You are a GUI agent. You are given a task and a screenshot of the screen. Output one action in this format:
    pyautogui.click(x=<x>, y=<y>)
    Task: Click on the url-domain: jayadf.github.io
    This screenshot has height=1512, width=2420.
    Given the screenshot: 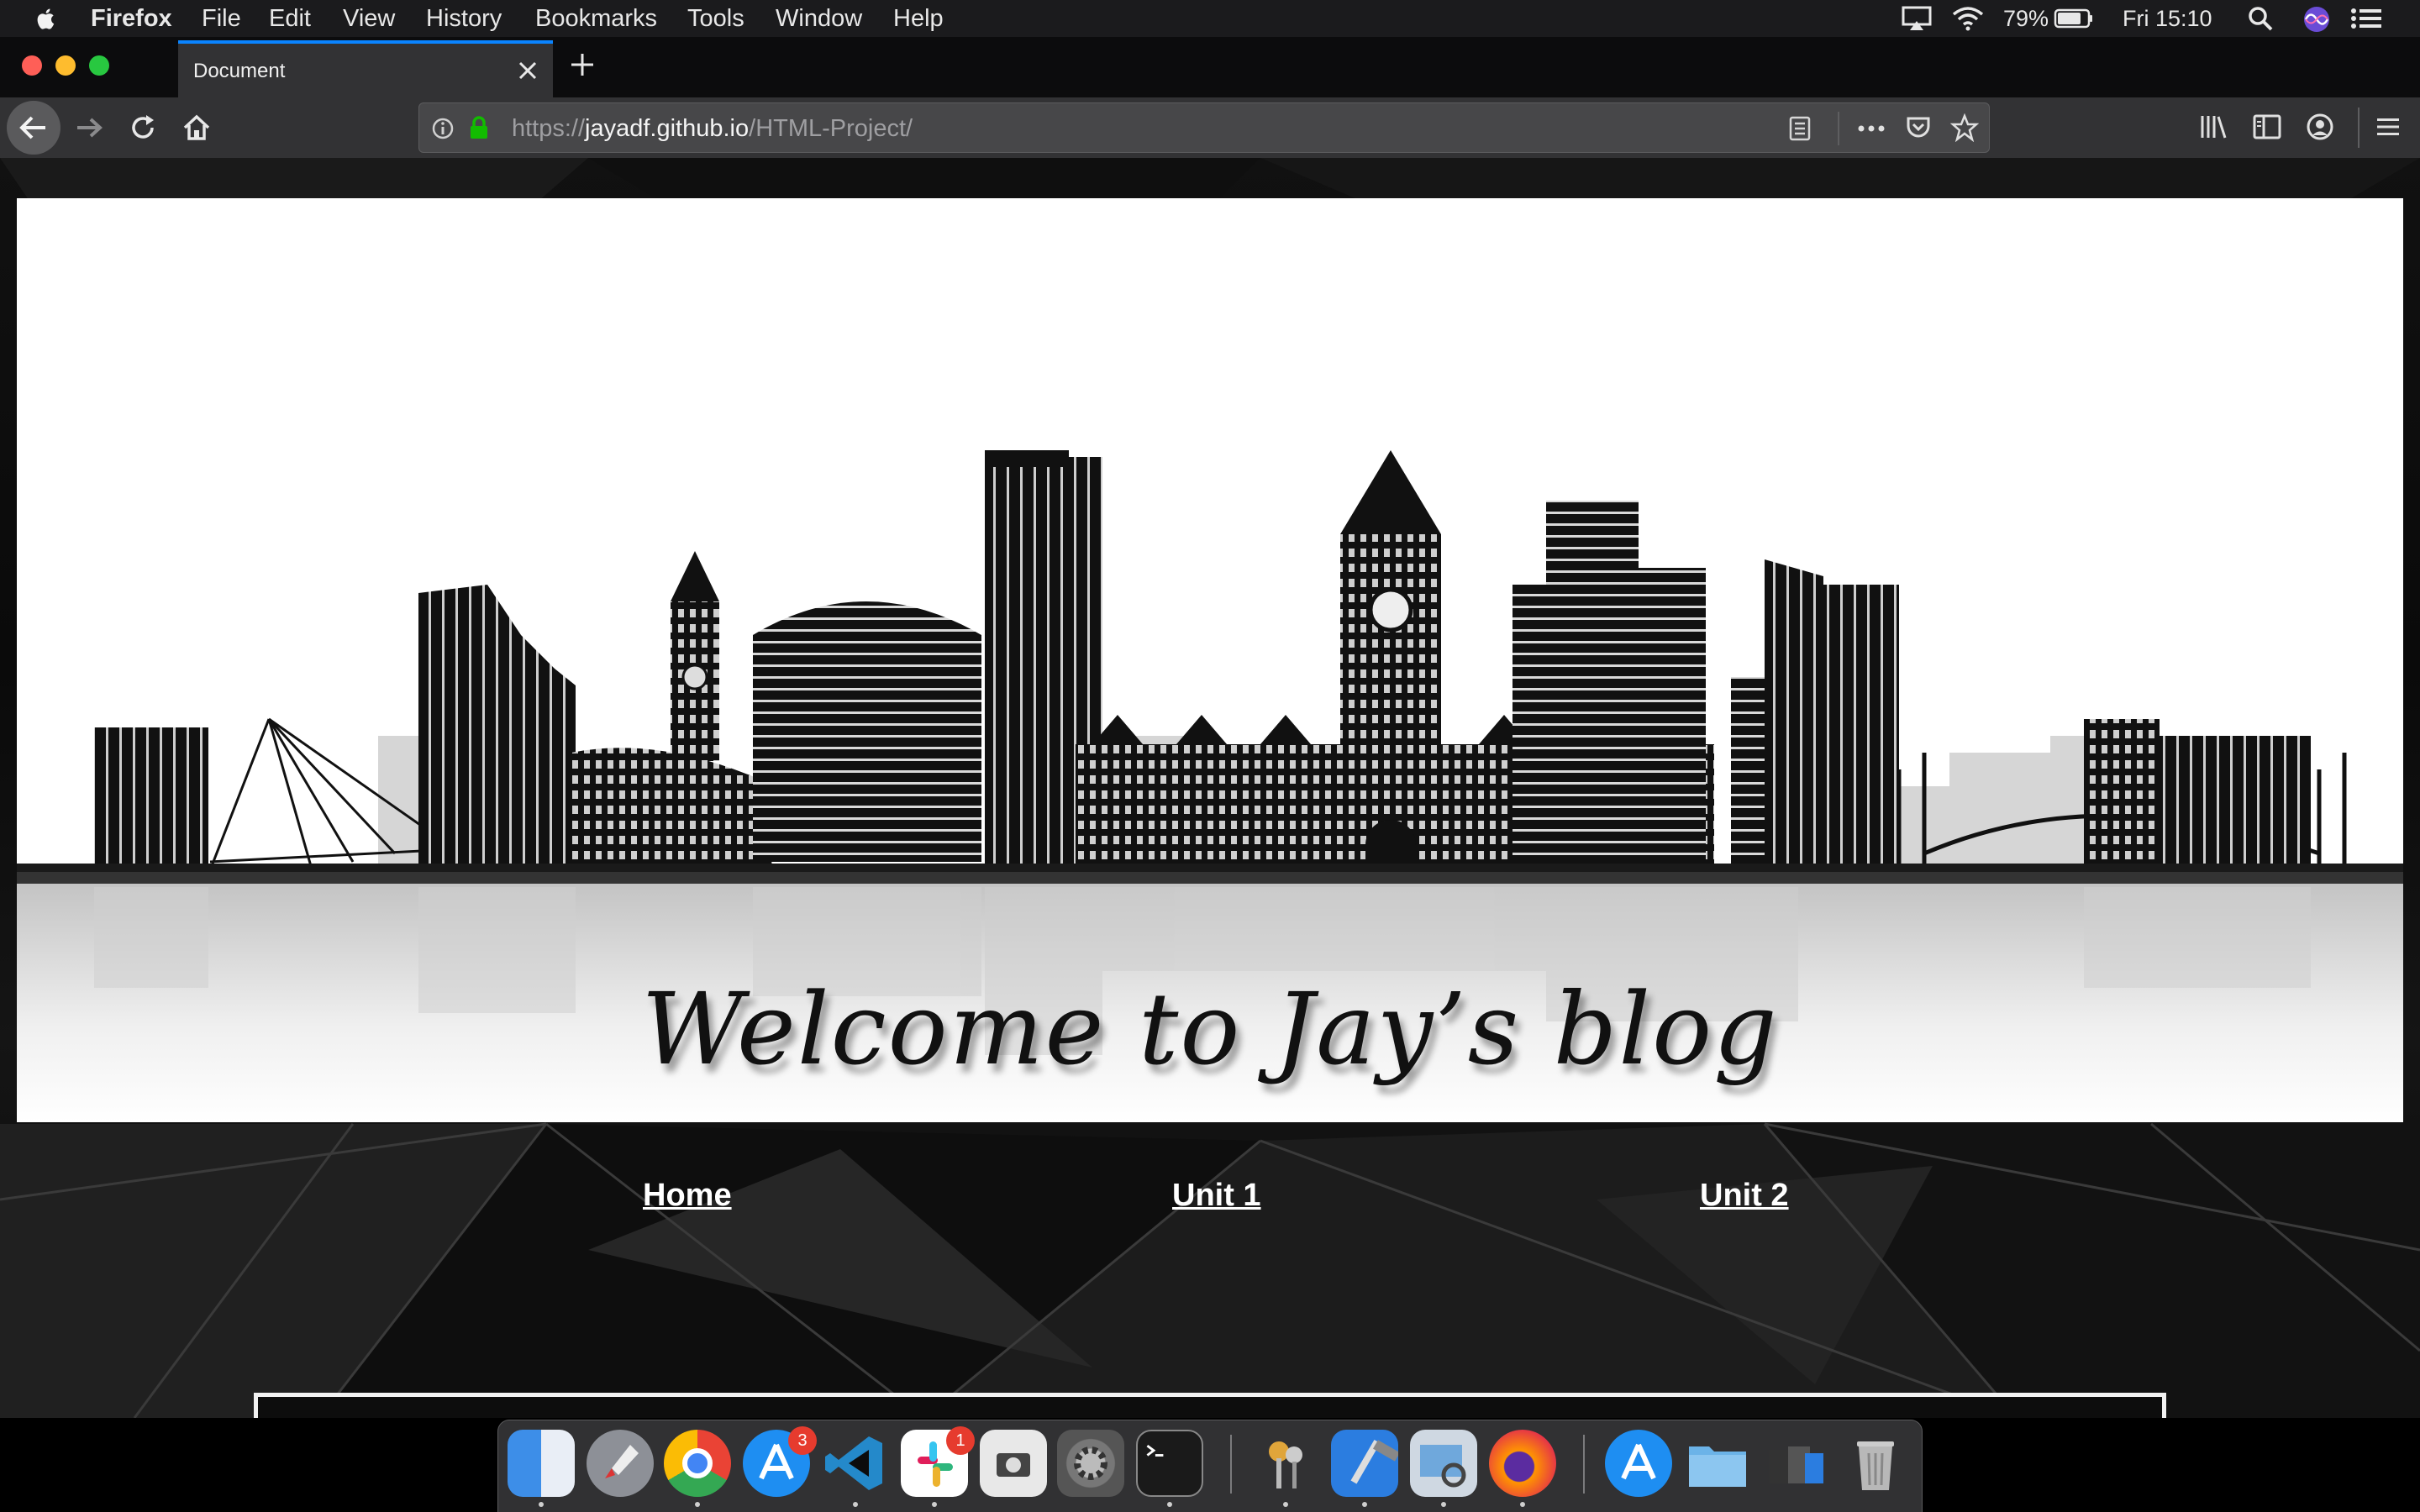 What is the action you would take?
    pyautogui.click(x=667, y=128)
    